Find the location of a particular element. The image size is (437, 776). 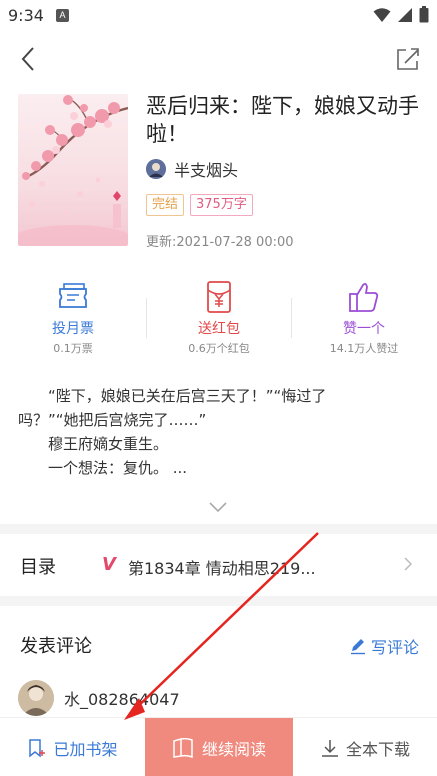

book-tags: 完结 375万字 is located at coordinates (199, 205).